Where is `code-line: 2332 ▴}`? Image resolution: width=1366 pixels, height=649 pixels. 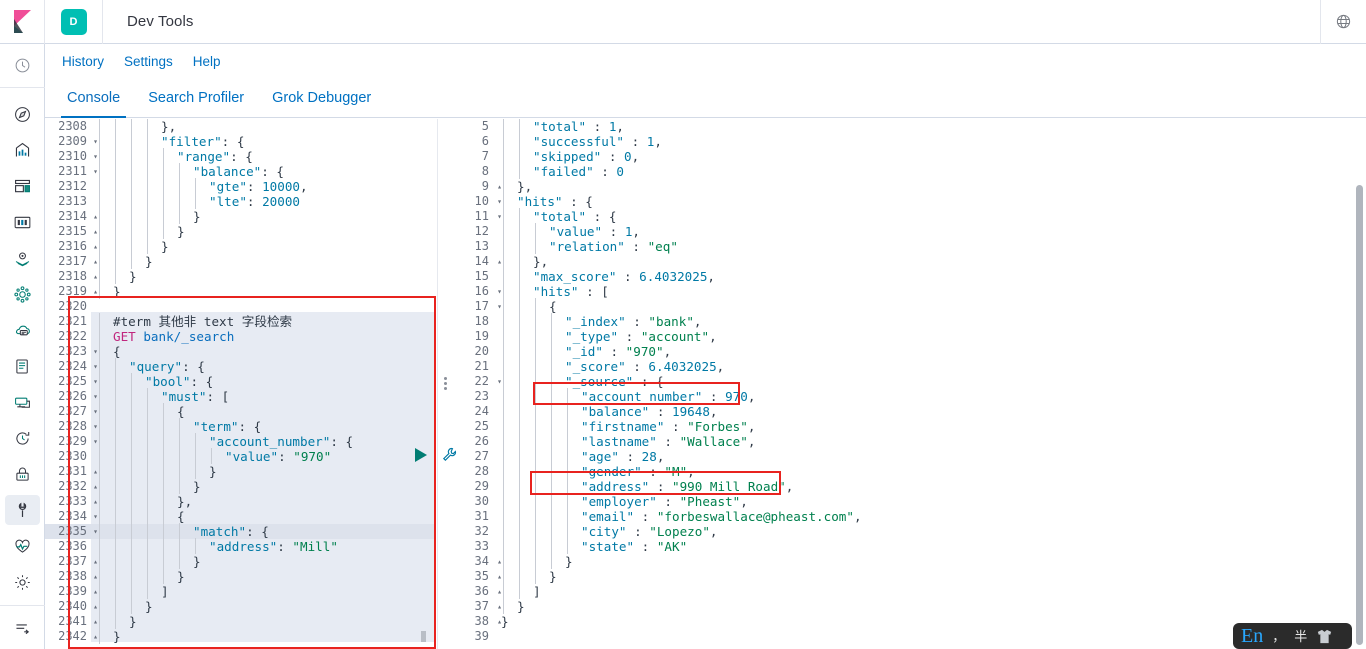
code-line: 2332 ▴} is located at coordinates (240, 486).